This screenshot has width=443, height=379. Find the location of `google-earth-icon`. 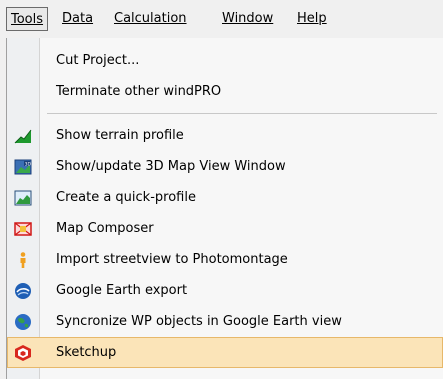

google-earth-icon is located at coordinates (23, 291).